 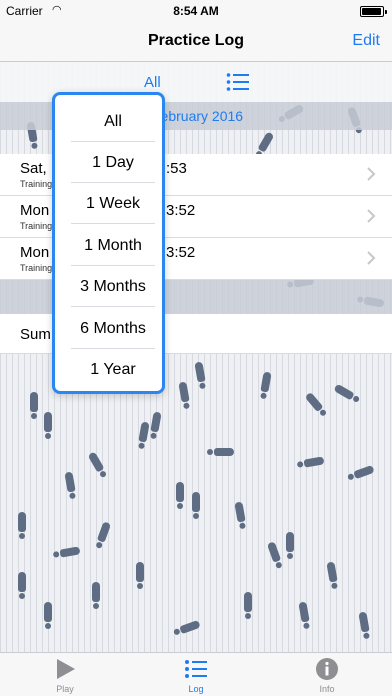 I want to click on session-date: Sat,, so click(x=33, y=168).